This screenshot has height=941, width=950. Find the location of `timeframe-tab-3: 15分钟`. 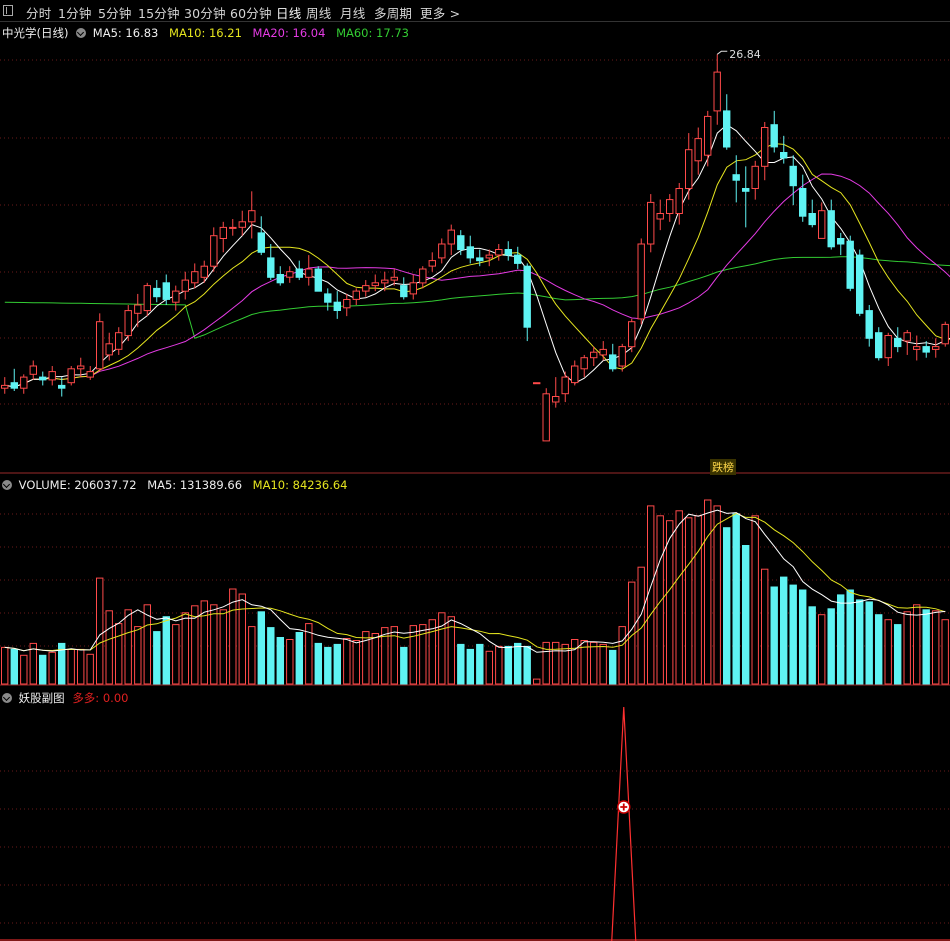

timeframe-tab-3: 15分钟 is located at coordinates (159, 12).